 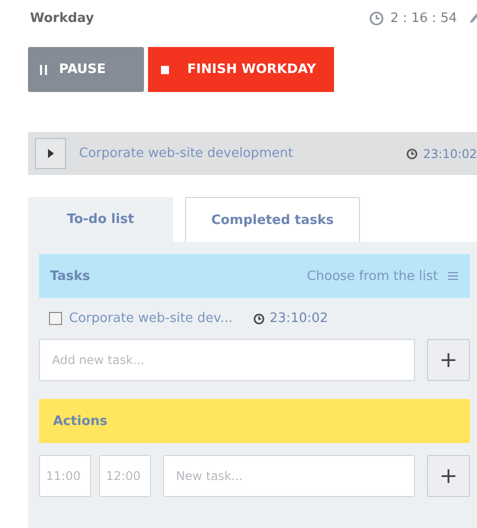 I want to click on finish-button: FINISH WORKDAY, so click(x=241, y=69).